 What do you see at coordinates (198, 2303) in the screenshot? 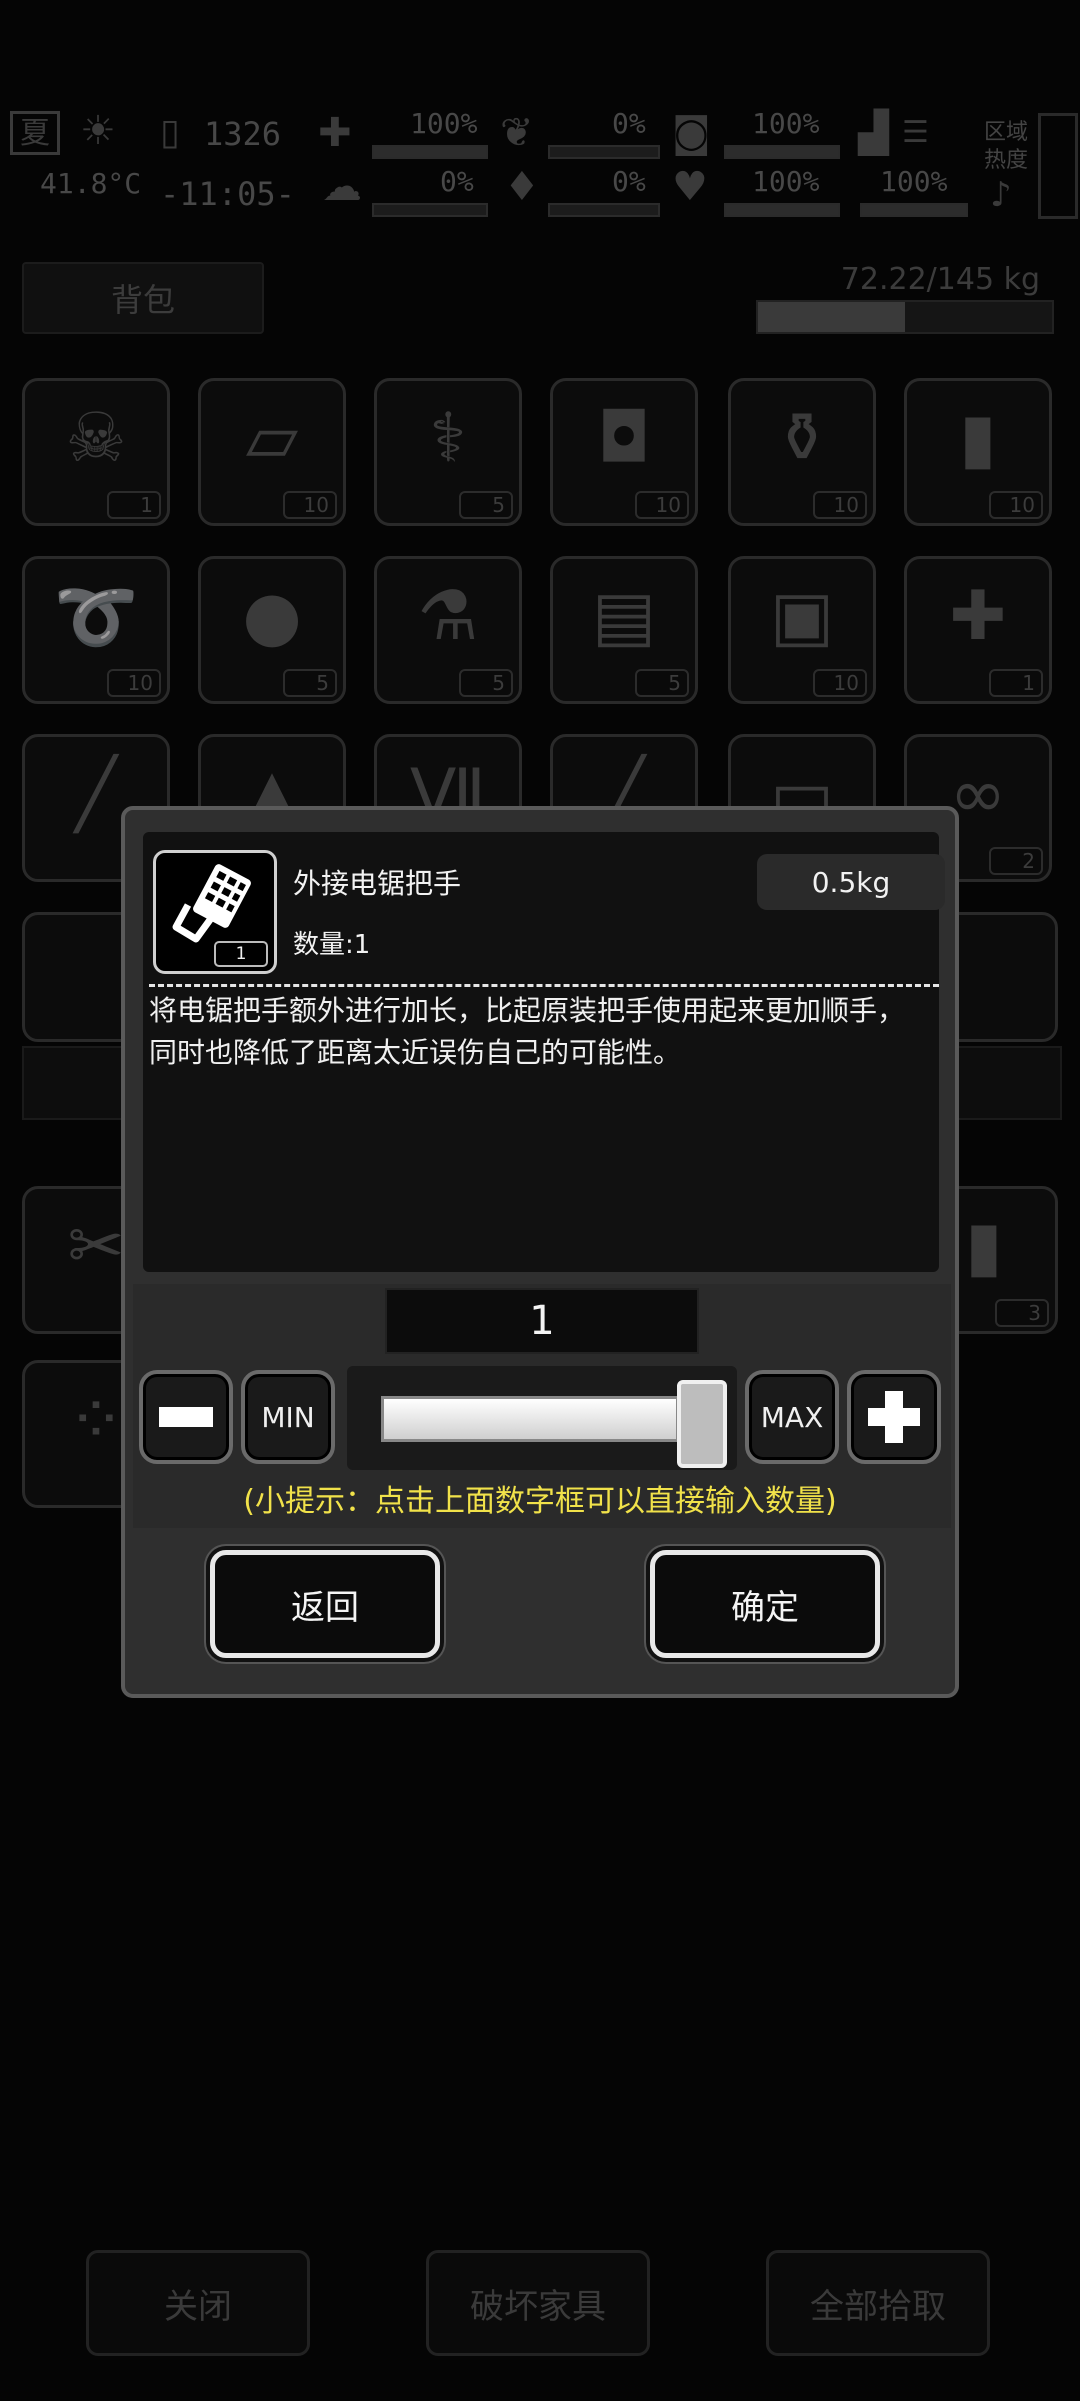
I see `close-button: 关闭` at bounding box center [198, 2303].